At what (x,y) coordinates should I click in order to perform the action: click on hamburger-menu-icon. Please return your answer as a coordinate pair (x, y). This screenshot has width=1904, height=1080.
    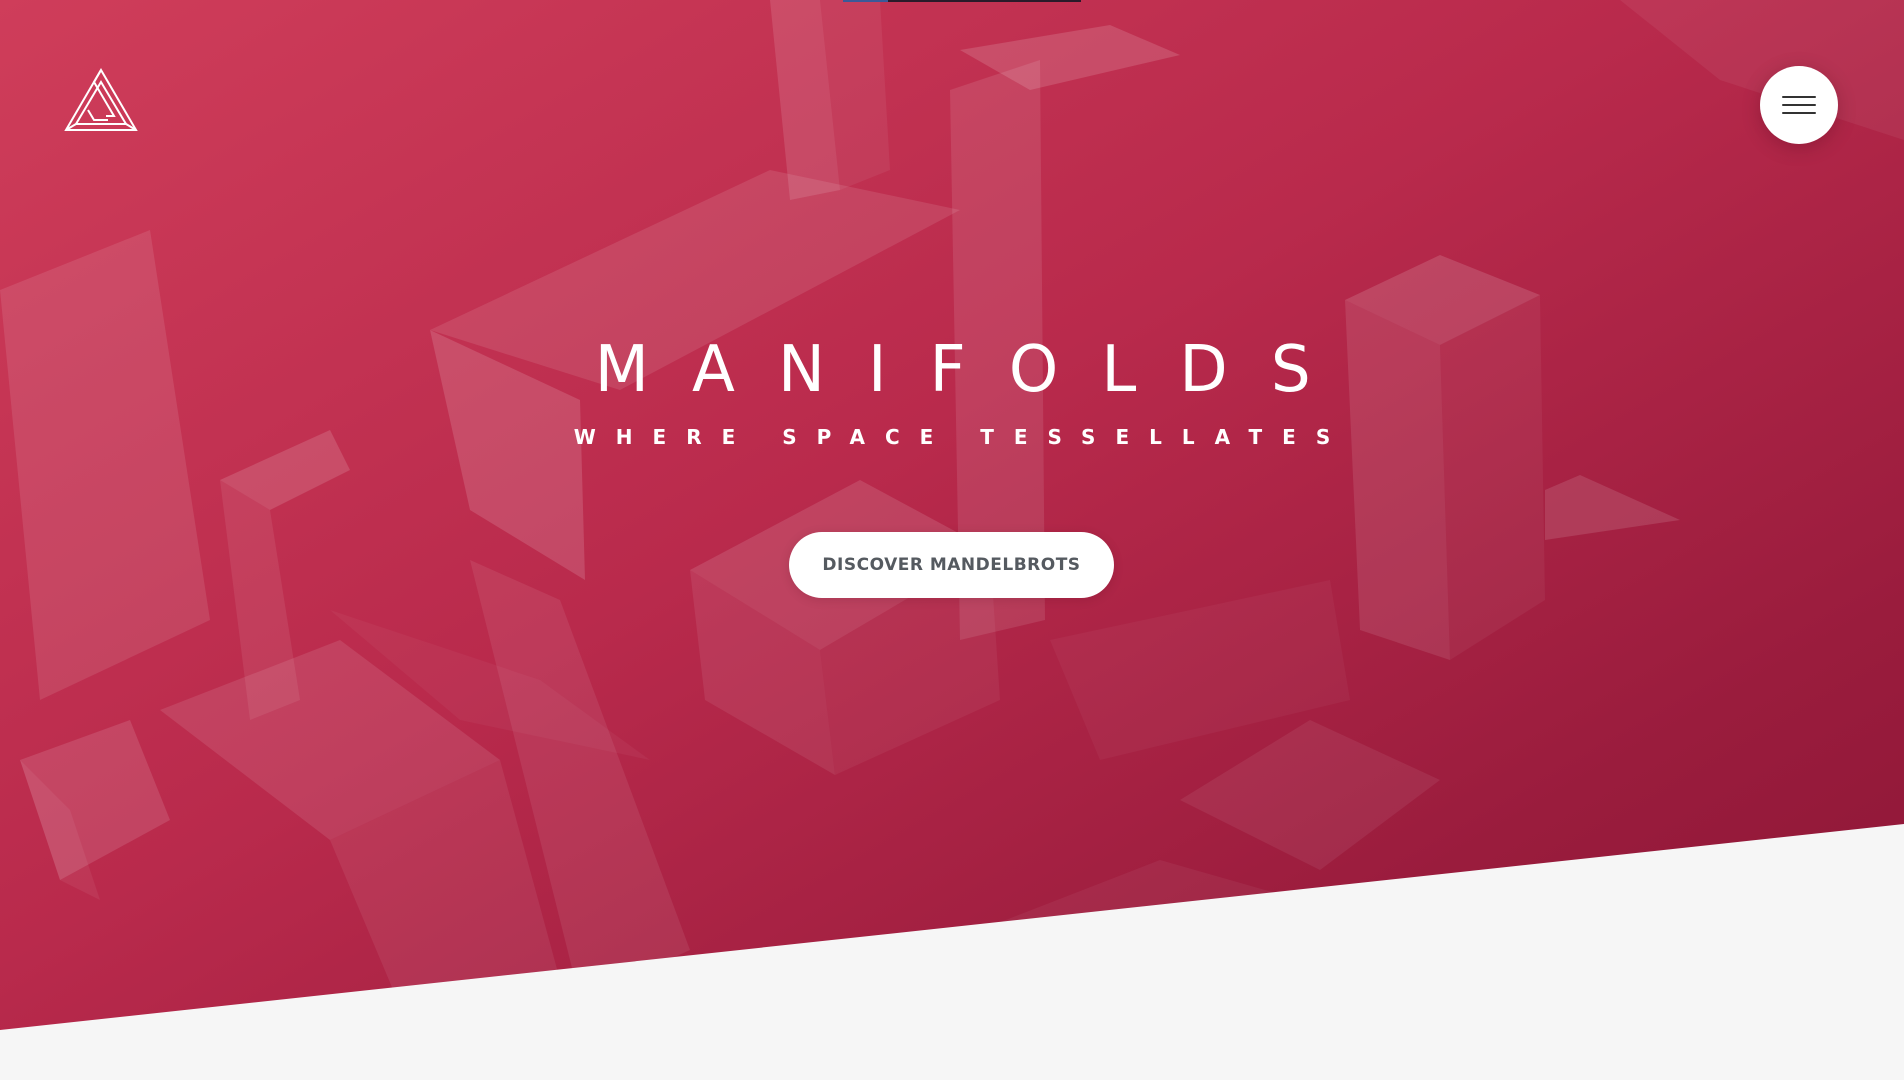
    Looking at the image, I should click on (1799, 105).